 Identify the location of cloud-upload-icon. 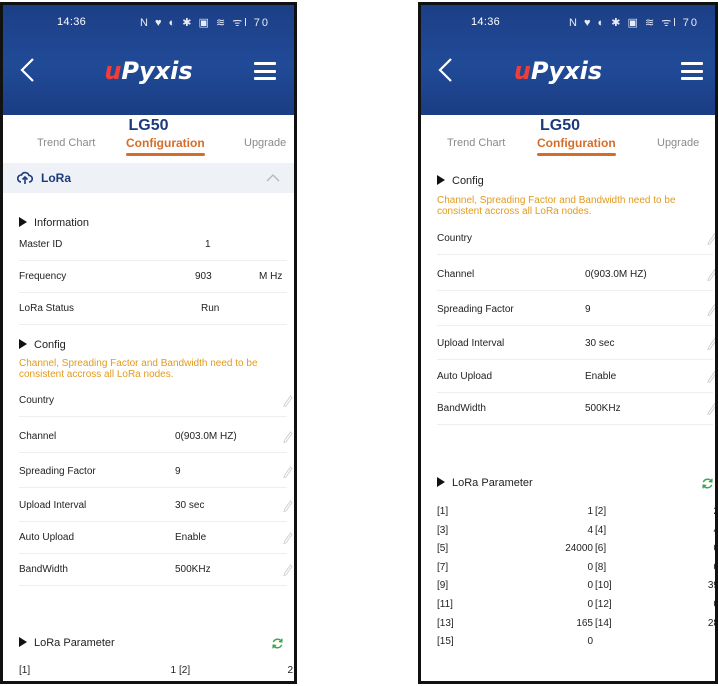
(25, 177).